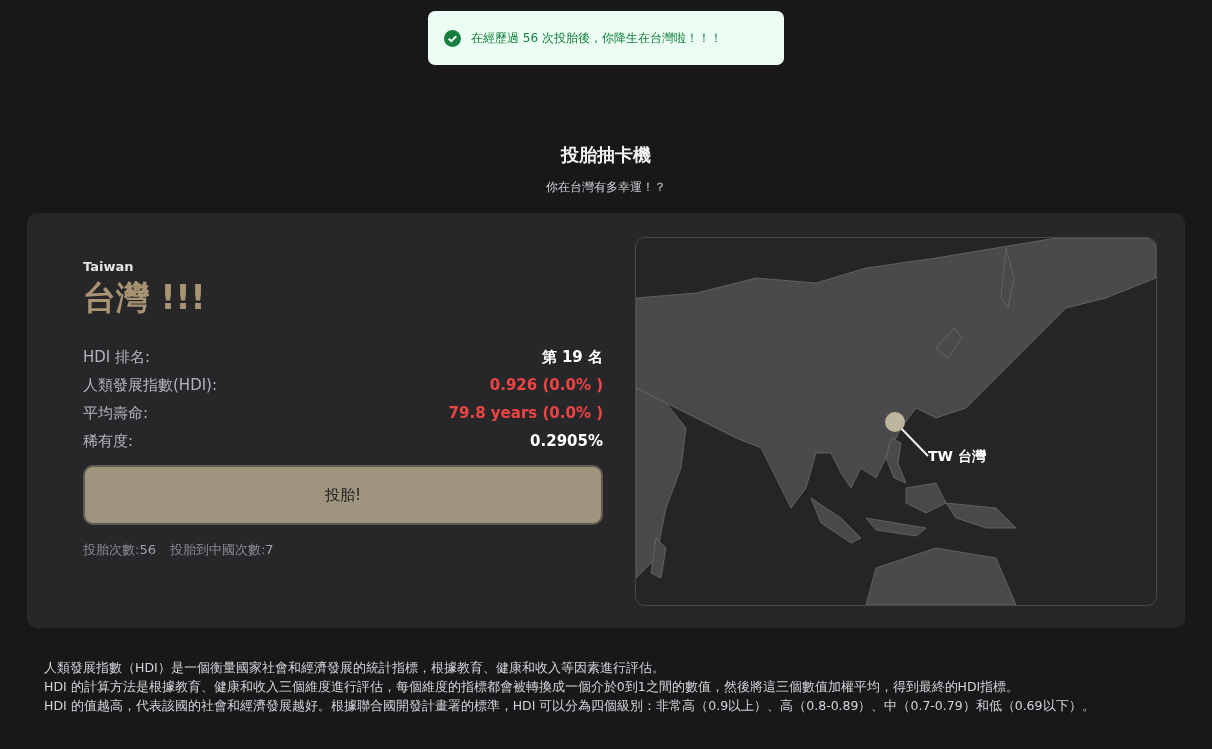  What do you see at coordinates (343, 495) in the screenshot?
I see `draw-button: 投胎!` at bounding box center [343, 495].